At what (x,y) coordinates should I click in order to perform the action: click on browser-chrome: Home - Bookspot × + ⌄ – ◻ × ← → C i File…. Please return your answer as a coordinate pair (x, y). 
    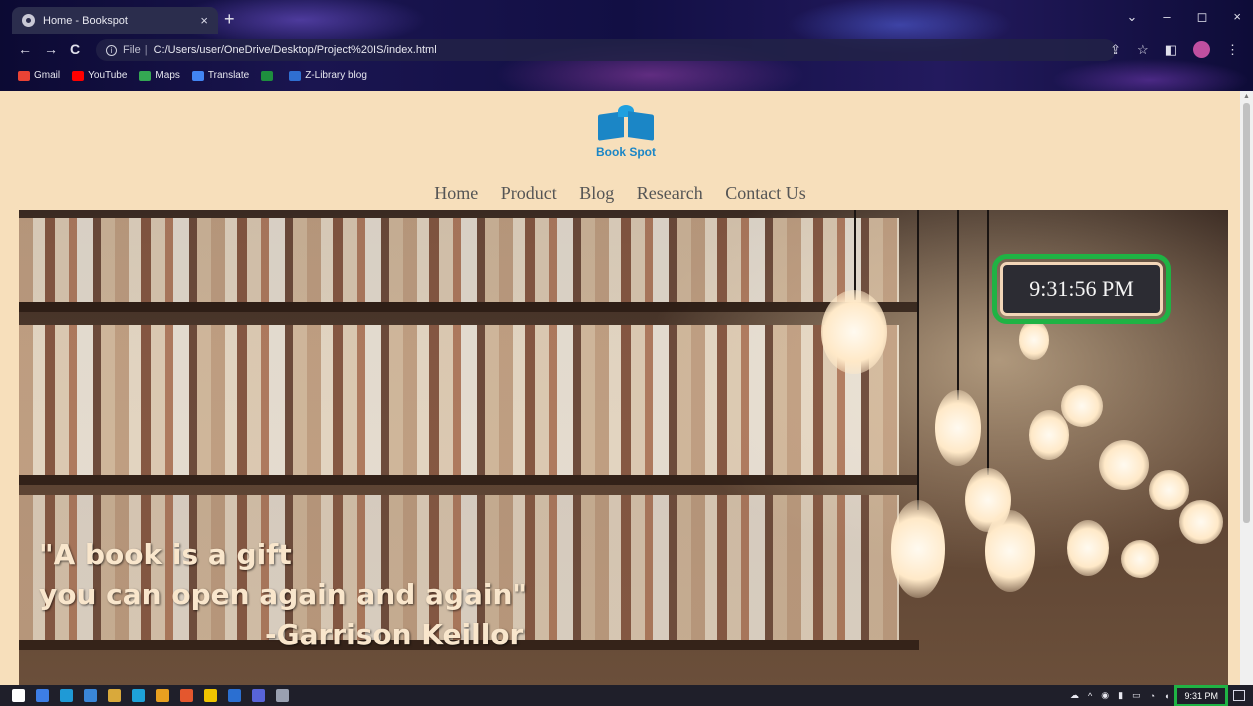
    Looking at the image, I should click on (626, 45).